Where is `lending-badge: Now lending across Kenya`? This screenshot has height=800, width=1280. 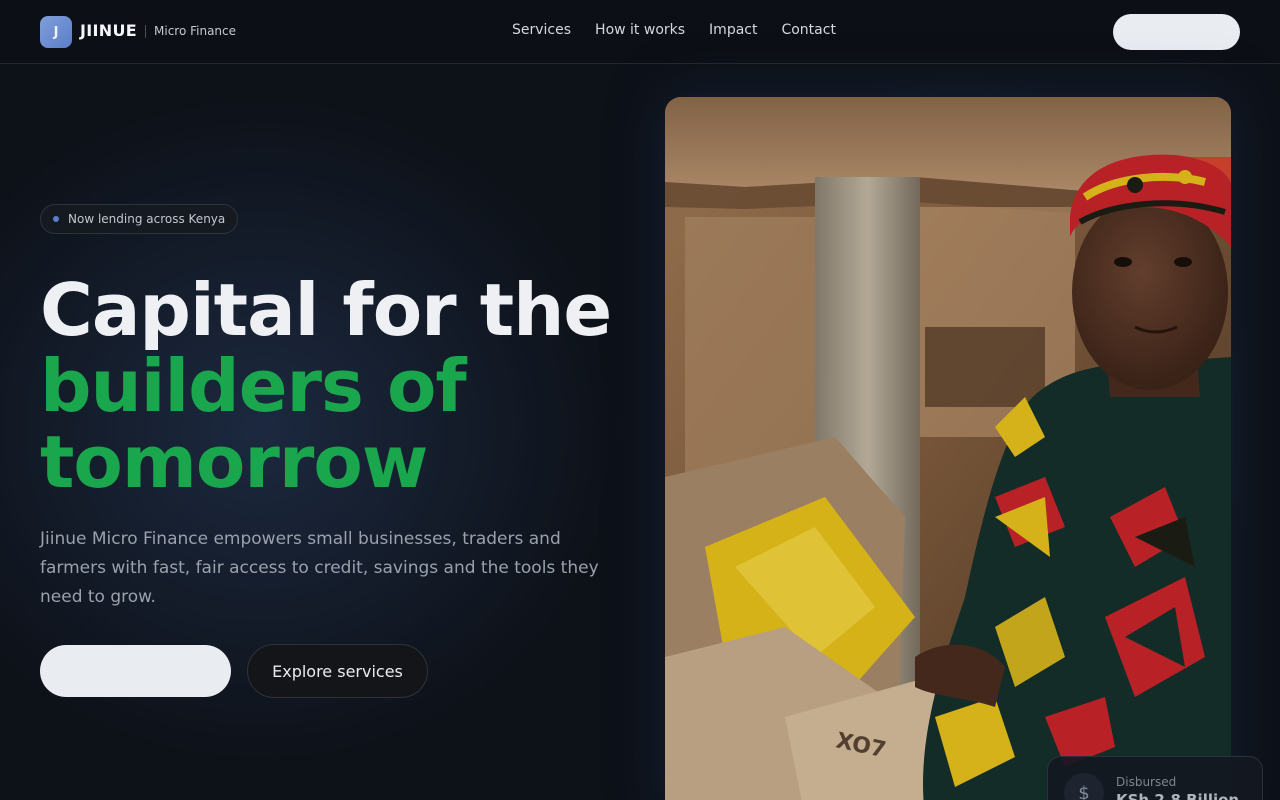
lending-badge: Now lending across Kenya is located at coordinates (139, 219).